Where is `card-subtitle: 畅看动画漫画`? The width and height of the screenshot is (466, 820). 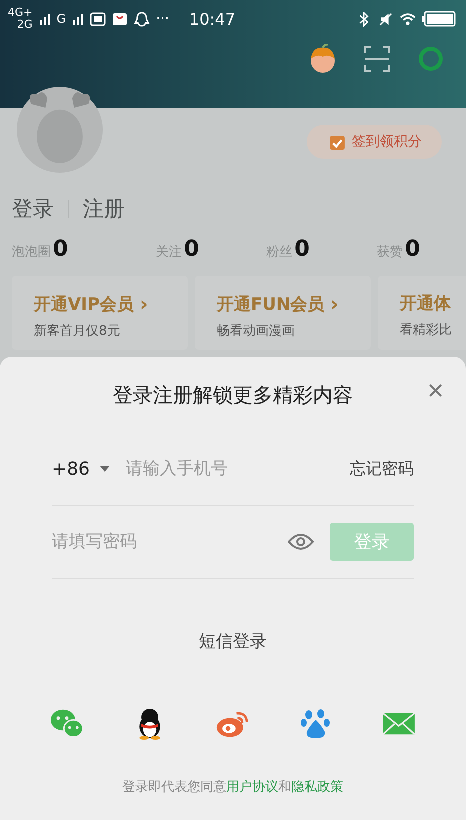 card-subtitle: 畅看动画漫画 is located at coordinates (256, 331).